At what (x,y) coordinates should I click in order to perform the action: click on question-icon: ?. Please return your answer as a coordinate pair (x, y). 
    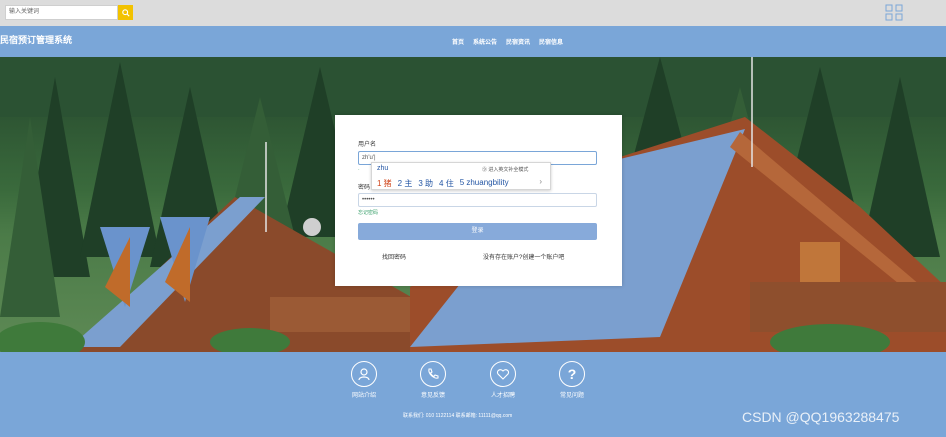
    Looking at the image, I should click on (572, 374).